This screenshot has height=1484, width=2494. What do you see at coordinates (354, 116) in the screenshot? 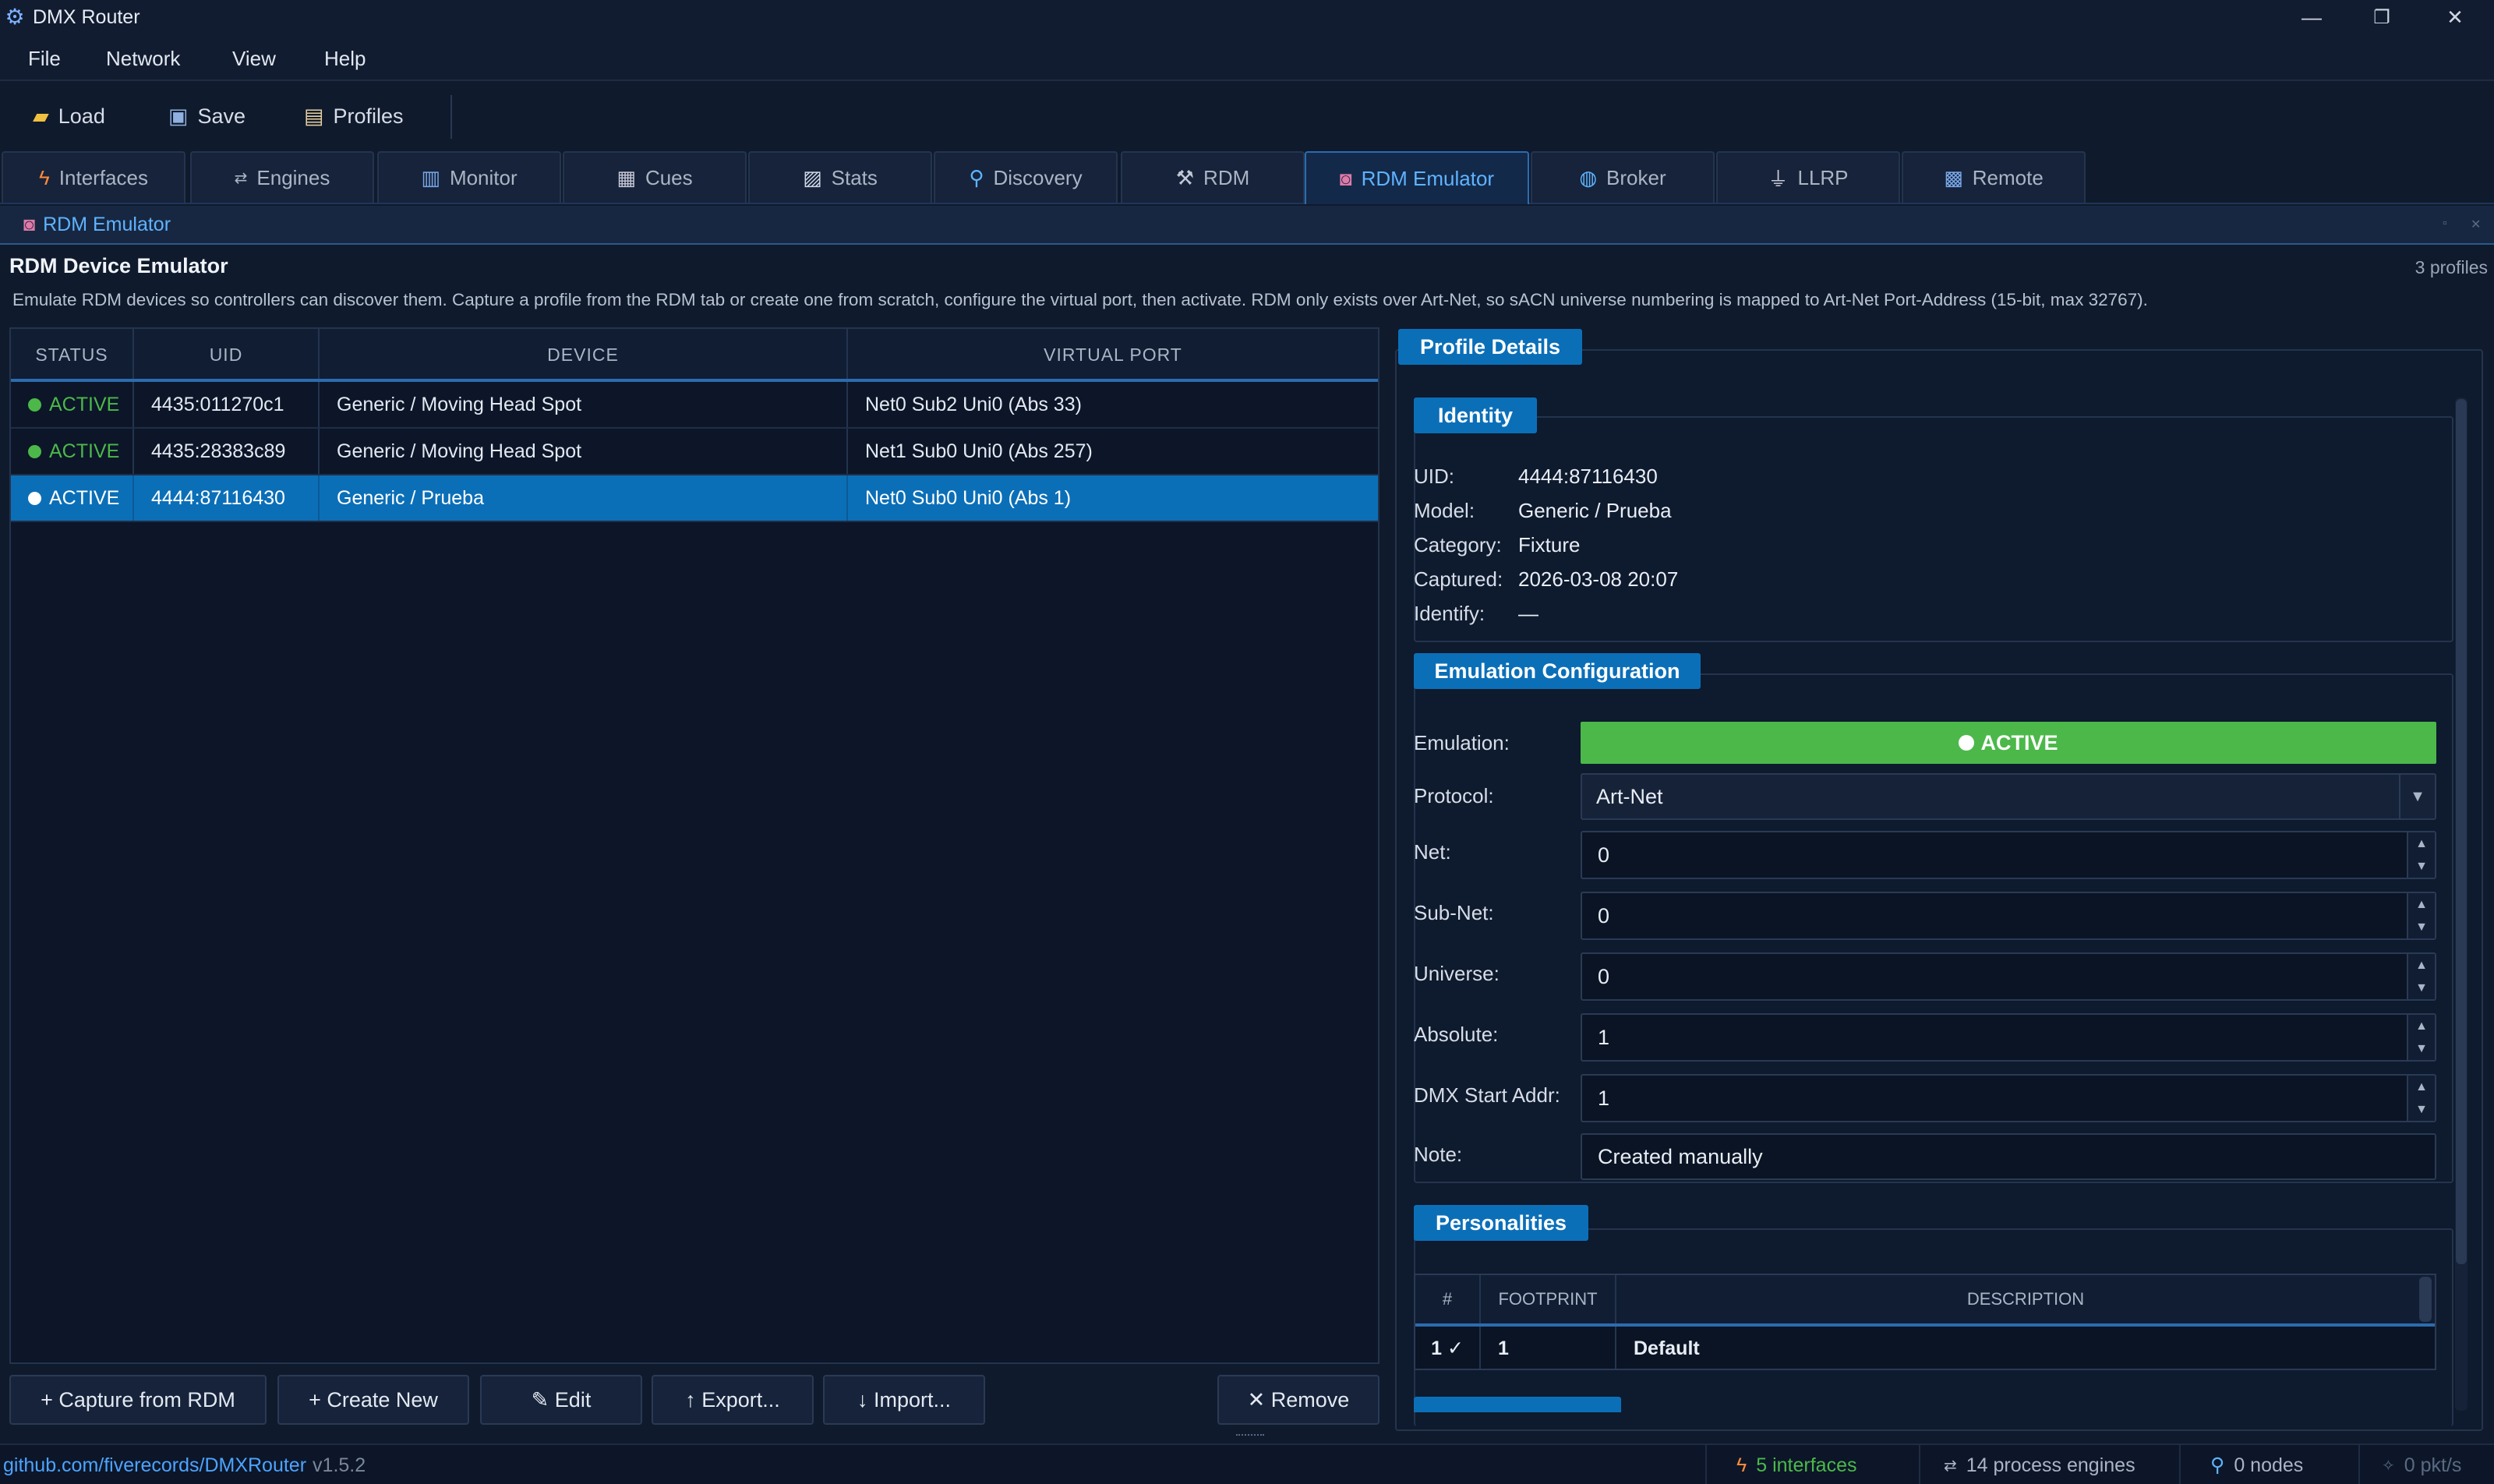
I see `profiles-button: ▤ Profiles` at bounding box center [354, 116].